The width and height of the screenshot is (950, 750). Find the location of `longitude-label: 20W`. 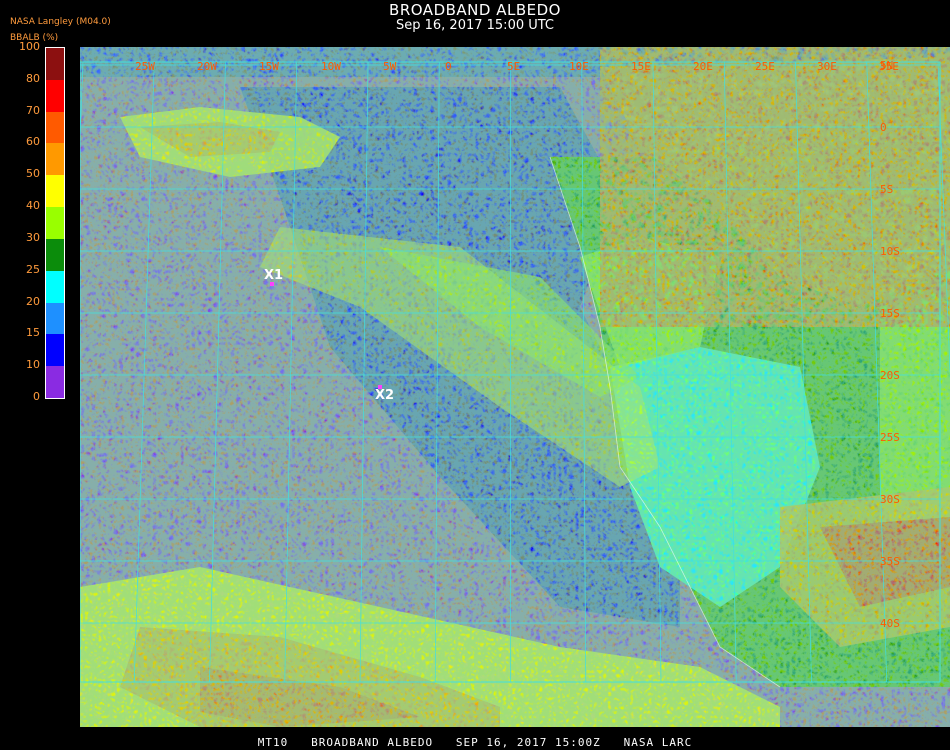

longitude-label: 20W is located at coordinates (207, 66).